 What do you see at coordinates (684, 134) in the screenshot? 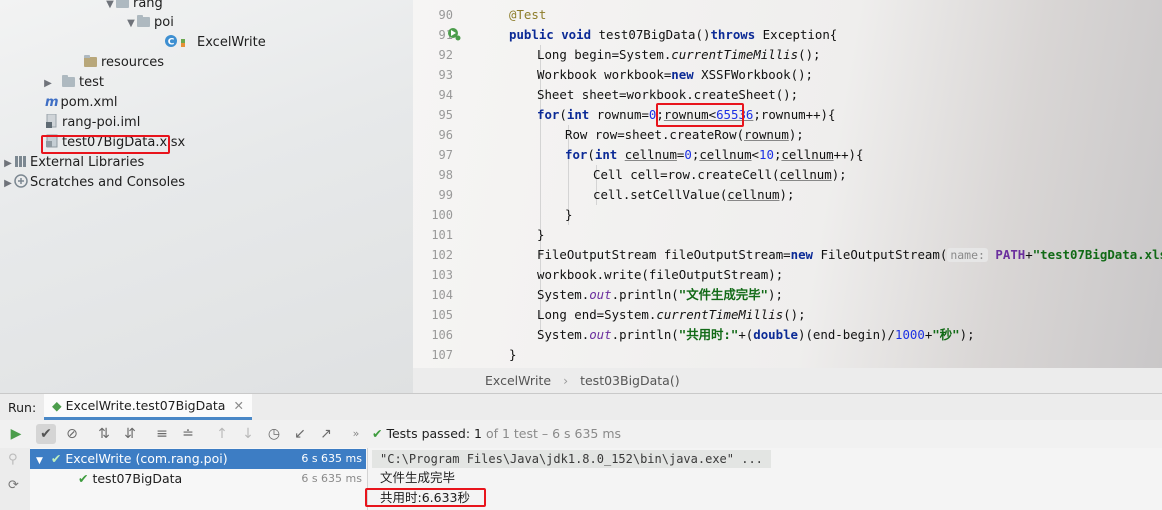
I see `code-line-96: Row row=sheet.createRow(rownum);` at bounding box center [684, 134].